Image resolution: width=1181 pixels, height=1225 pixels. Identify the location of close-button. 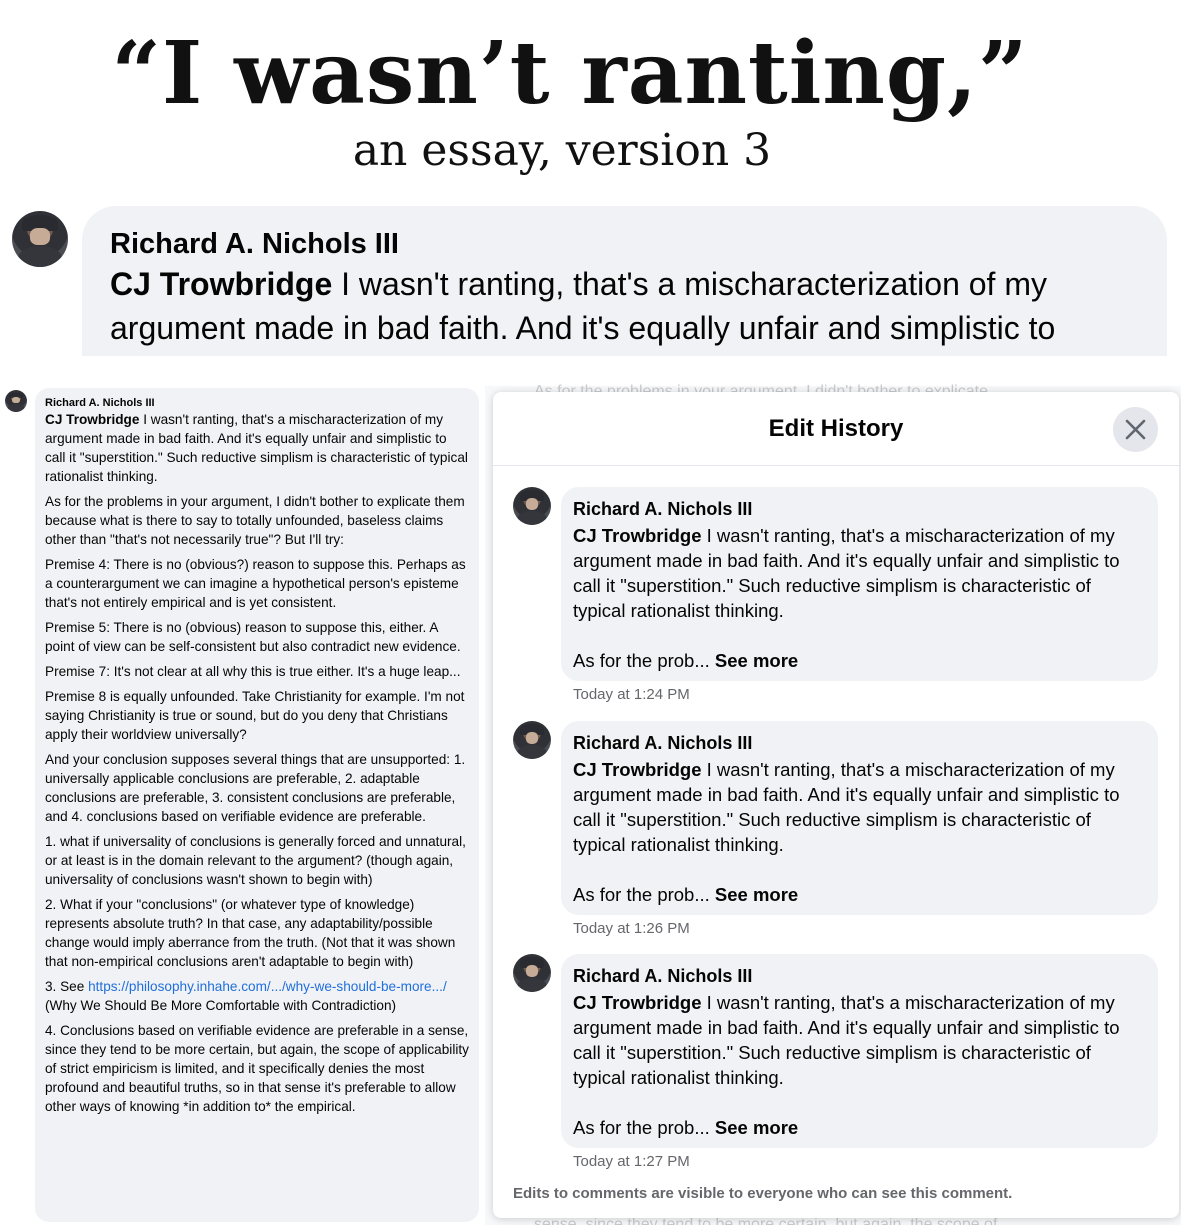
(1135, 429).